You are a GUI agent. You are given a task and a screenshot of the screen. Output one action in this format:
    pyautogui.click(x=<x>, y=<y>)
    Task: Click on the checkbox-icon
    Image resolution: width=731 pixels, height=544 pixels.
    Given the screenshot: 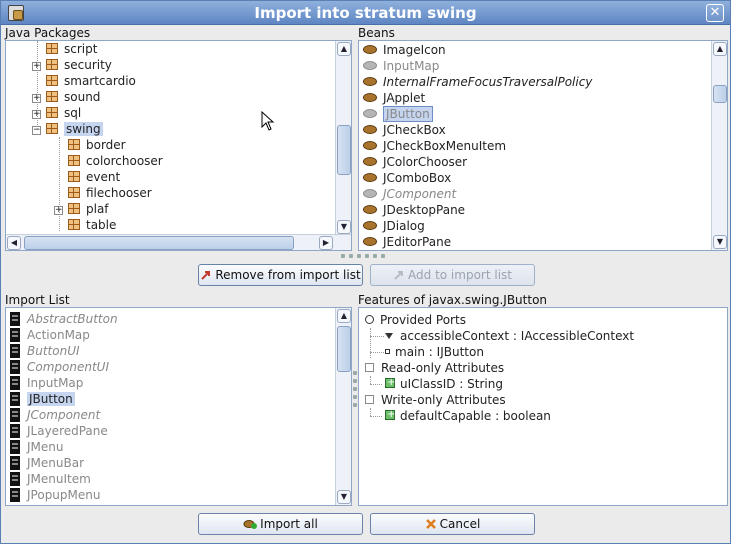 What is the action you would take?
    pyautogui.click(x=369, y=367)
    